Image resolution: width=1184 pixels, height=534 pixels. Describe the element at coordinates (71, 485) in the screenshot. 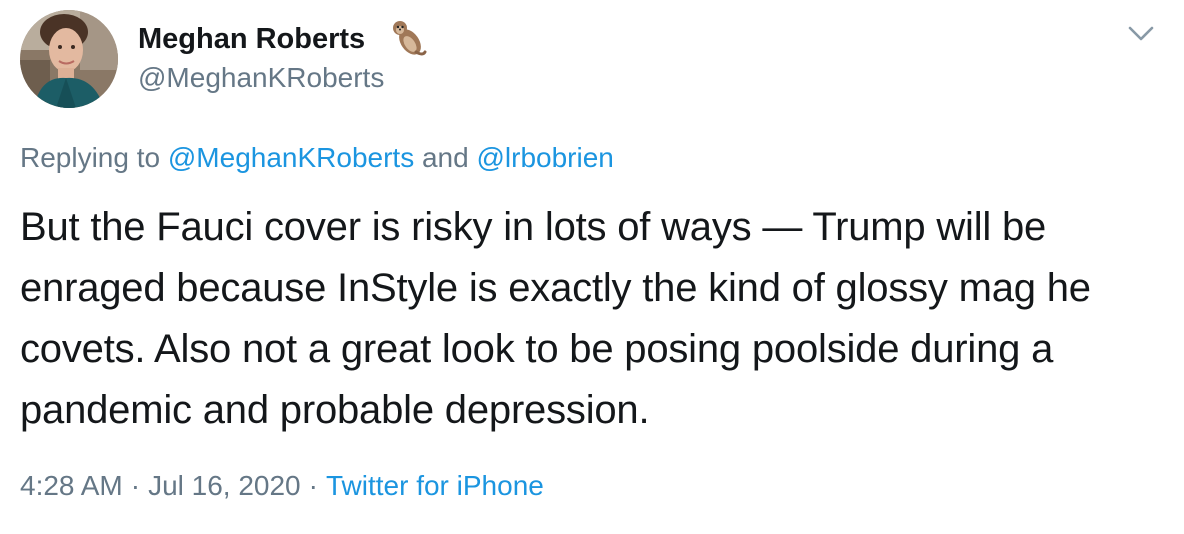

I see `tweet-time: 4:28 AM` at that location.